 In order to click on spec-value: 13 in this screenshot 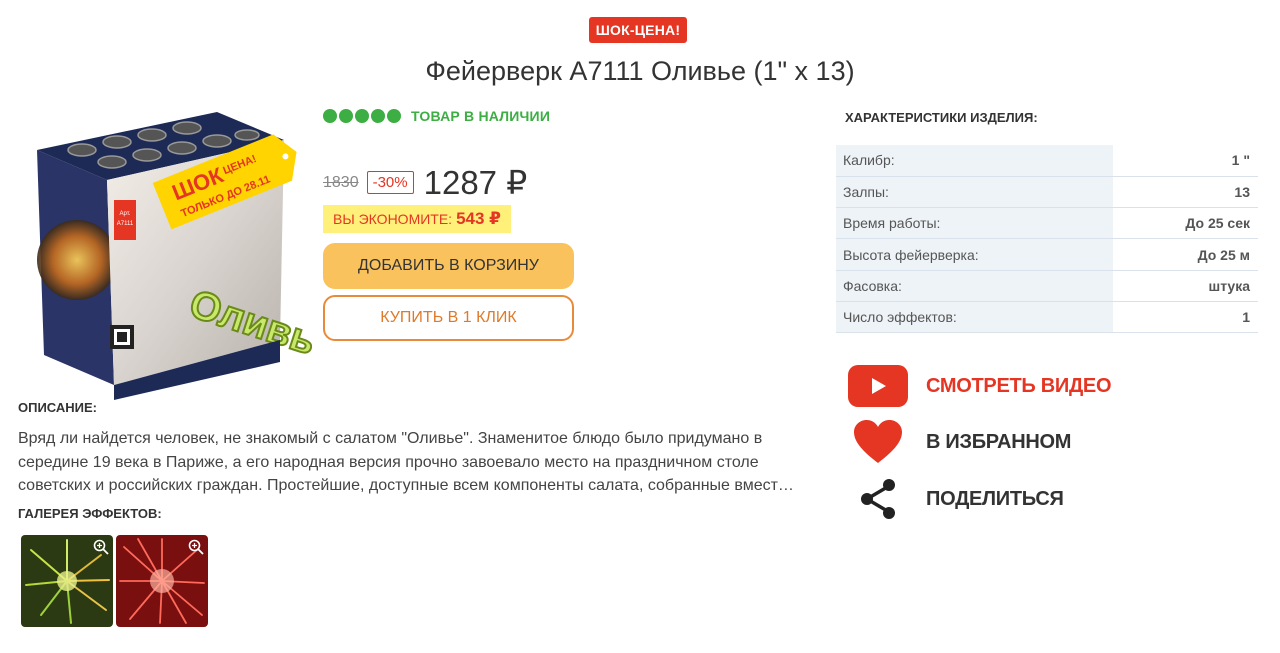, I will do `click(1185, 192)`.